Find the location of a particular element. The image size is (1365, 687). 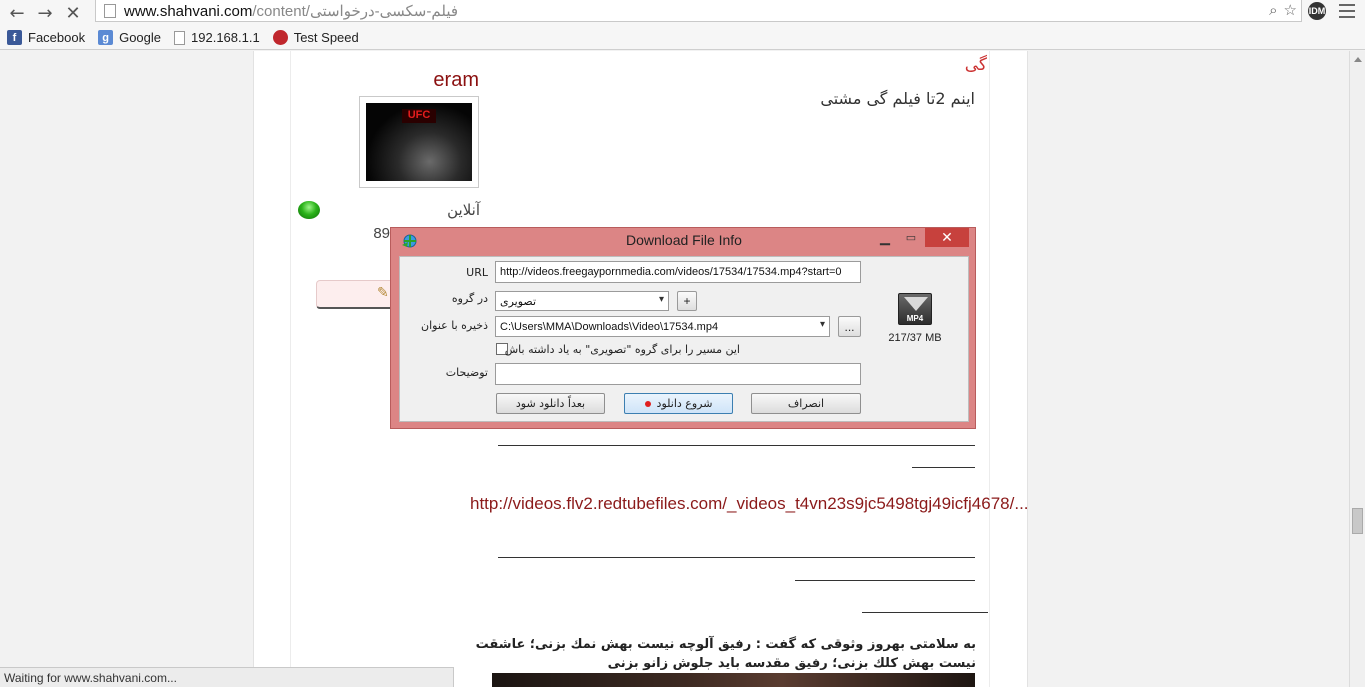

facebook-icon: f is located at coordinates (14, 37).